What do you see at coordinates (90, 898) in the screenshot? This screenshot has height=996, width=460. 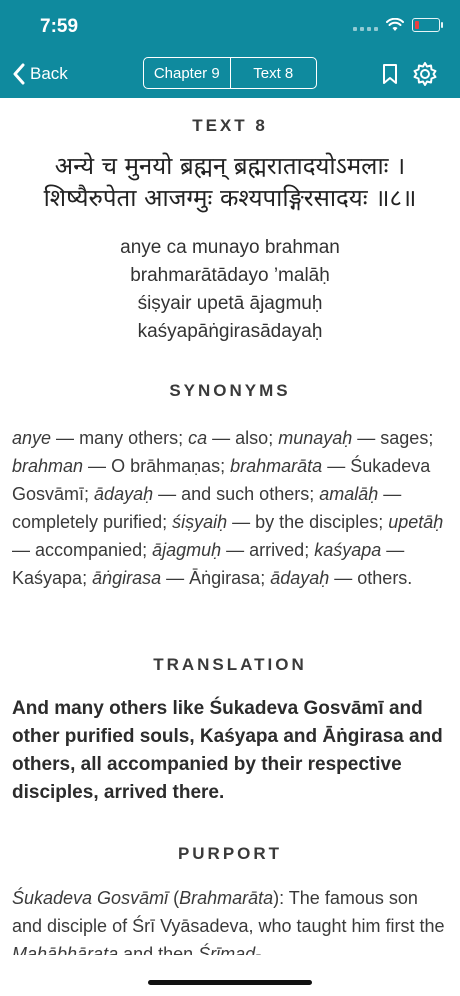 I see `purport-seg: Śukadeva Gosvāmī` at bounding box center [90, 898].